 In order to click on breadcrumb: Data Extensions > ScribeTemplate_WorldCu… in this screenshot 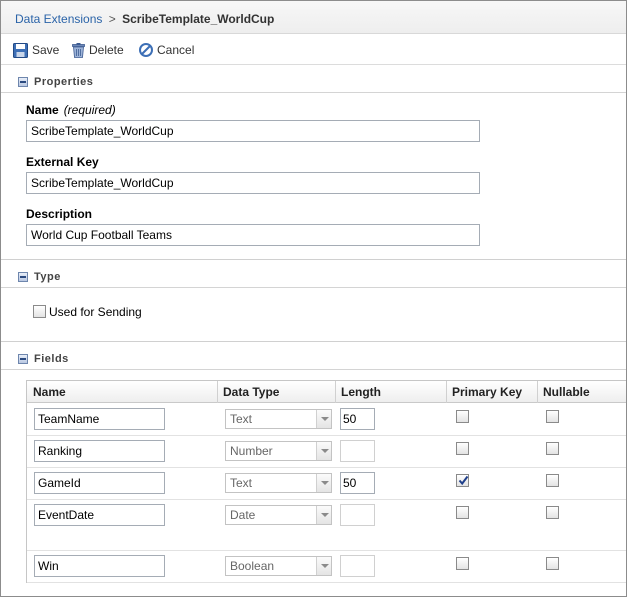, I will do `click(313, 17)`.